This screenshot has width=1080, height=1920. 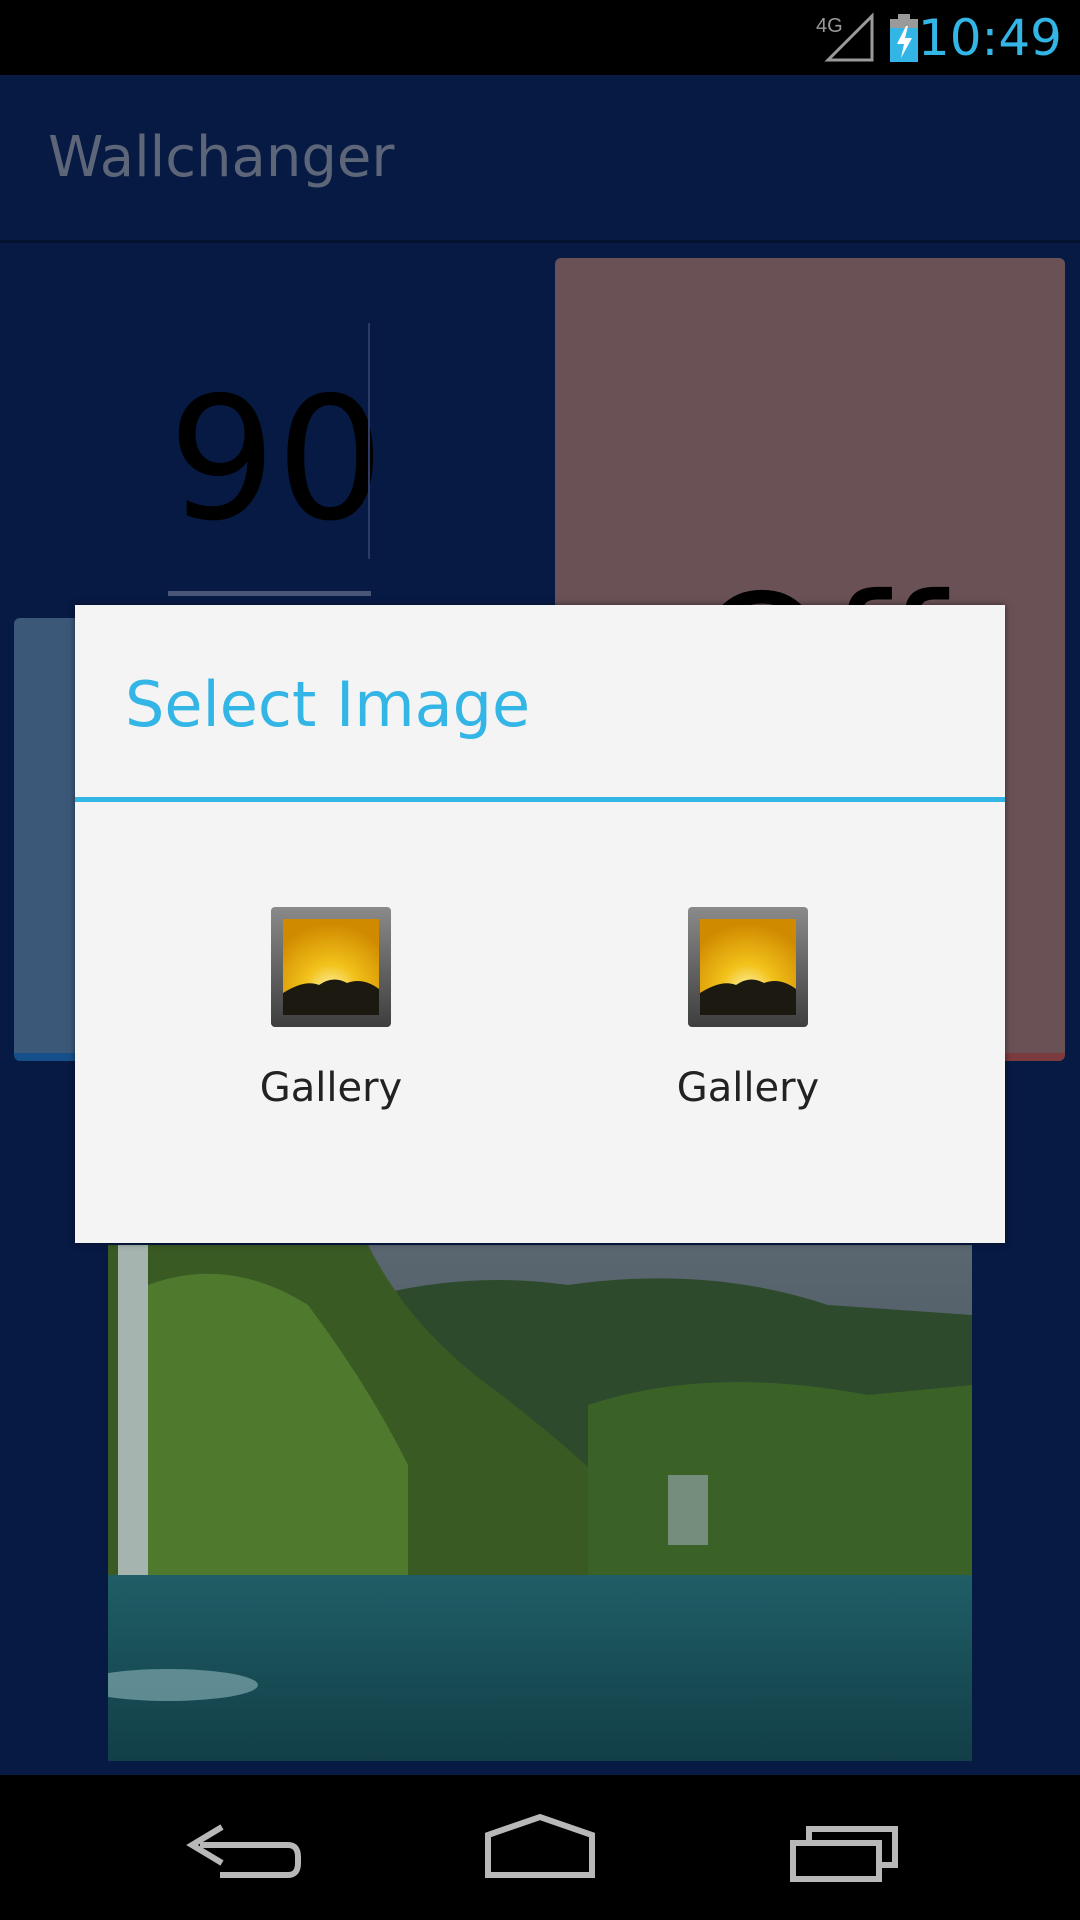 I want to click on dialog-divider, so click(x=540, y=799).